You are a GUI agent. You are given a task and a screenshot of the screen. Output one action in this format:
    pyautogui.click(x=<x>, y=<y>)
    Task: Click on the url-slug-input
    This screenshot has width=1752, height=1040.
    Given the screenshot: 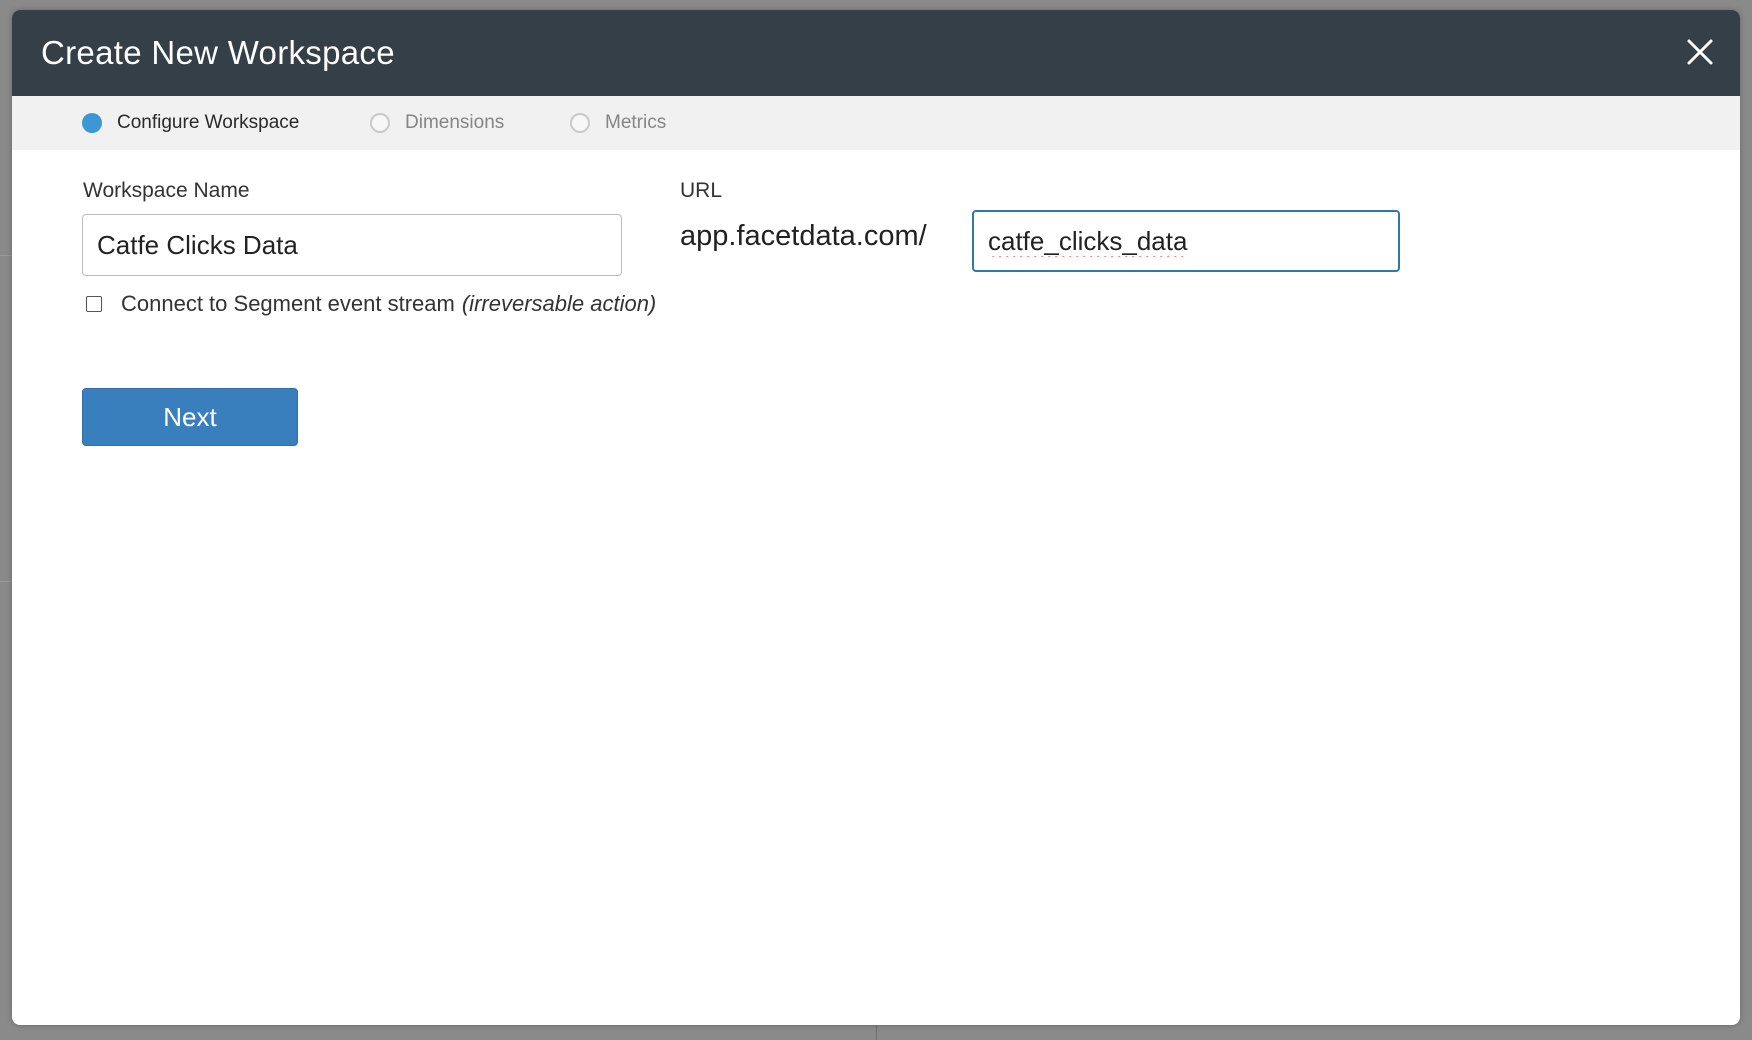 What is the action you would take?
    pyautogui.click(x=1186, y=241)
    